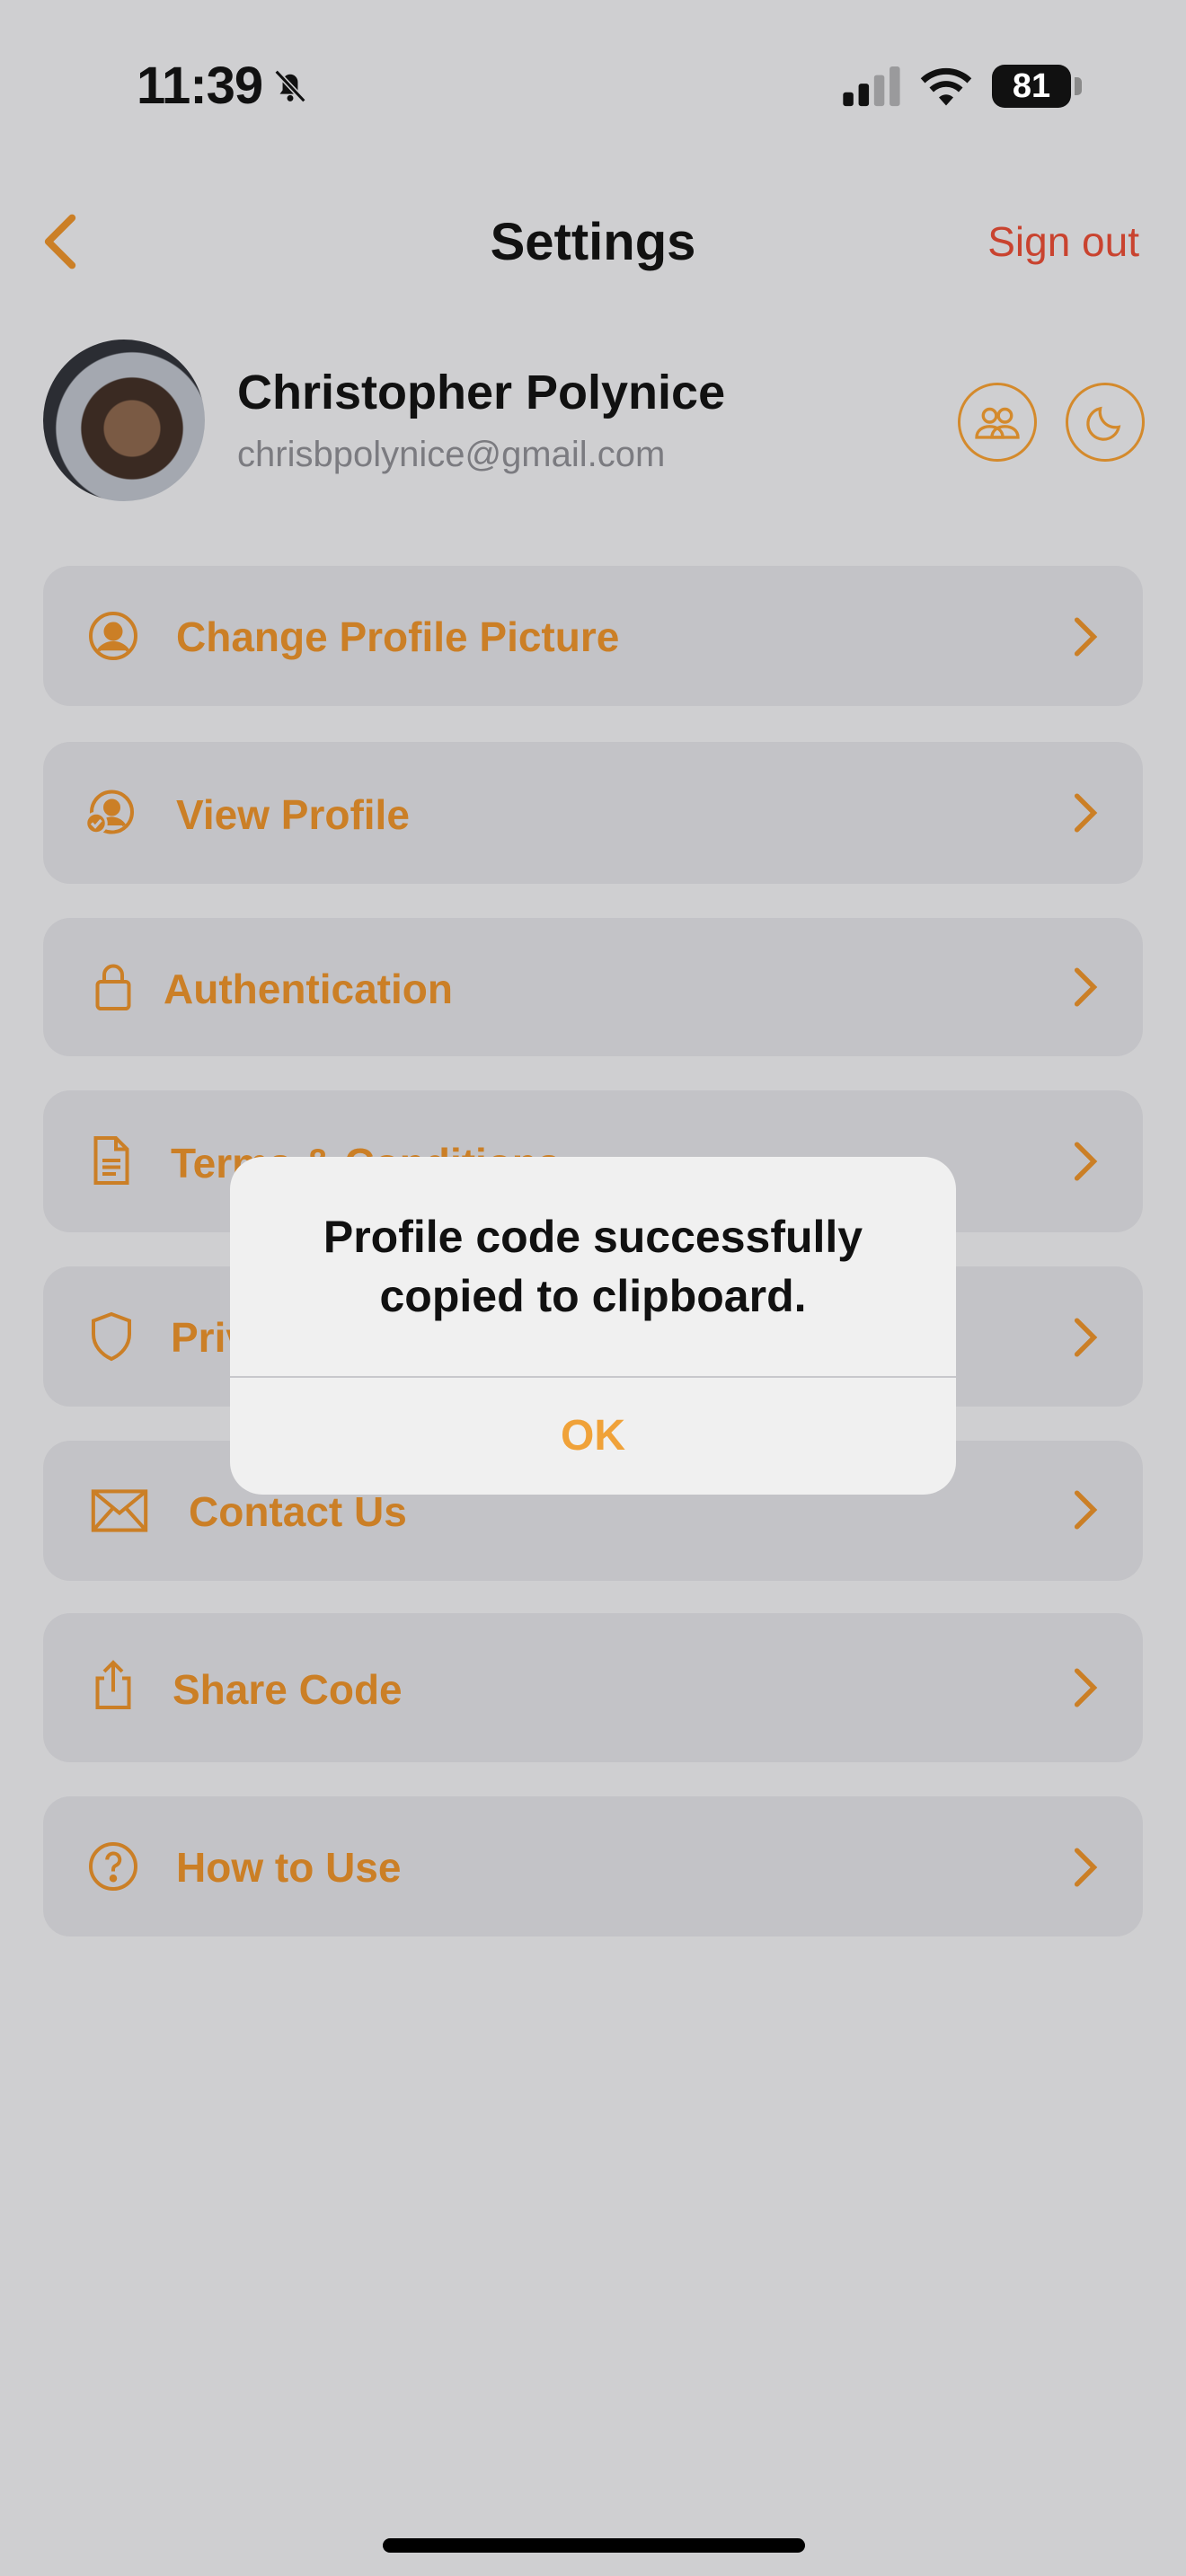  What do you see at coordinates (111, 1336) in the screenshot?
I see `shield-icon` at bounding box center [111, 1336].